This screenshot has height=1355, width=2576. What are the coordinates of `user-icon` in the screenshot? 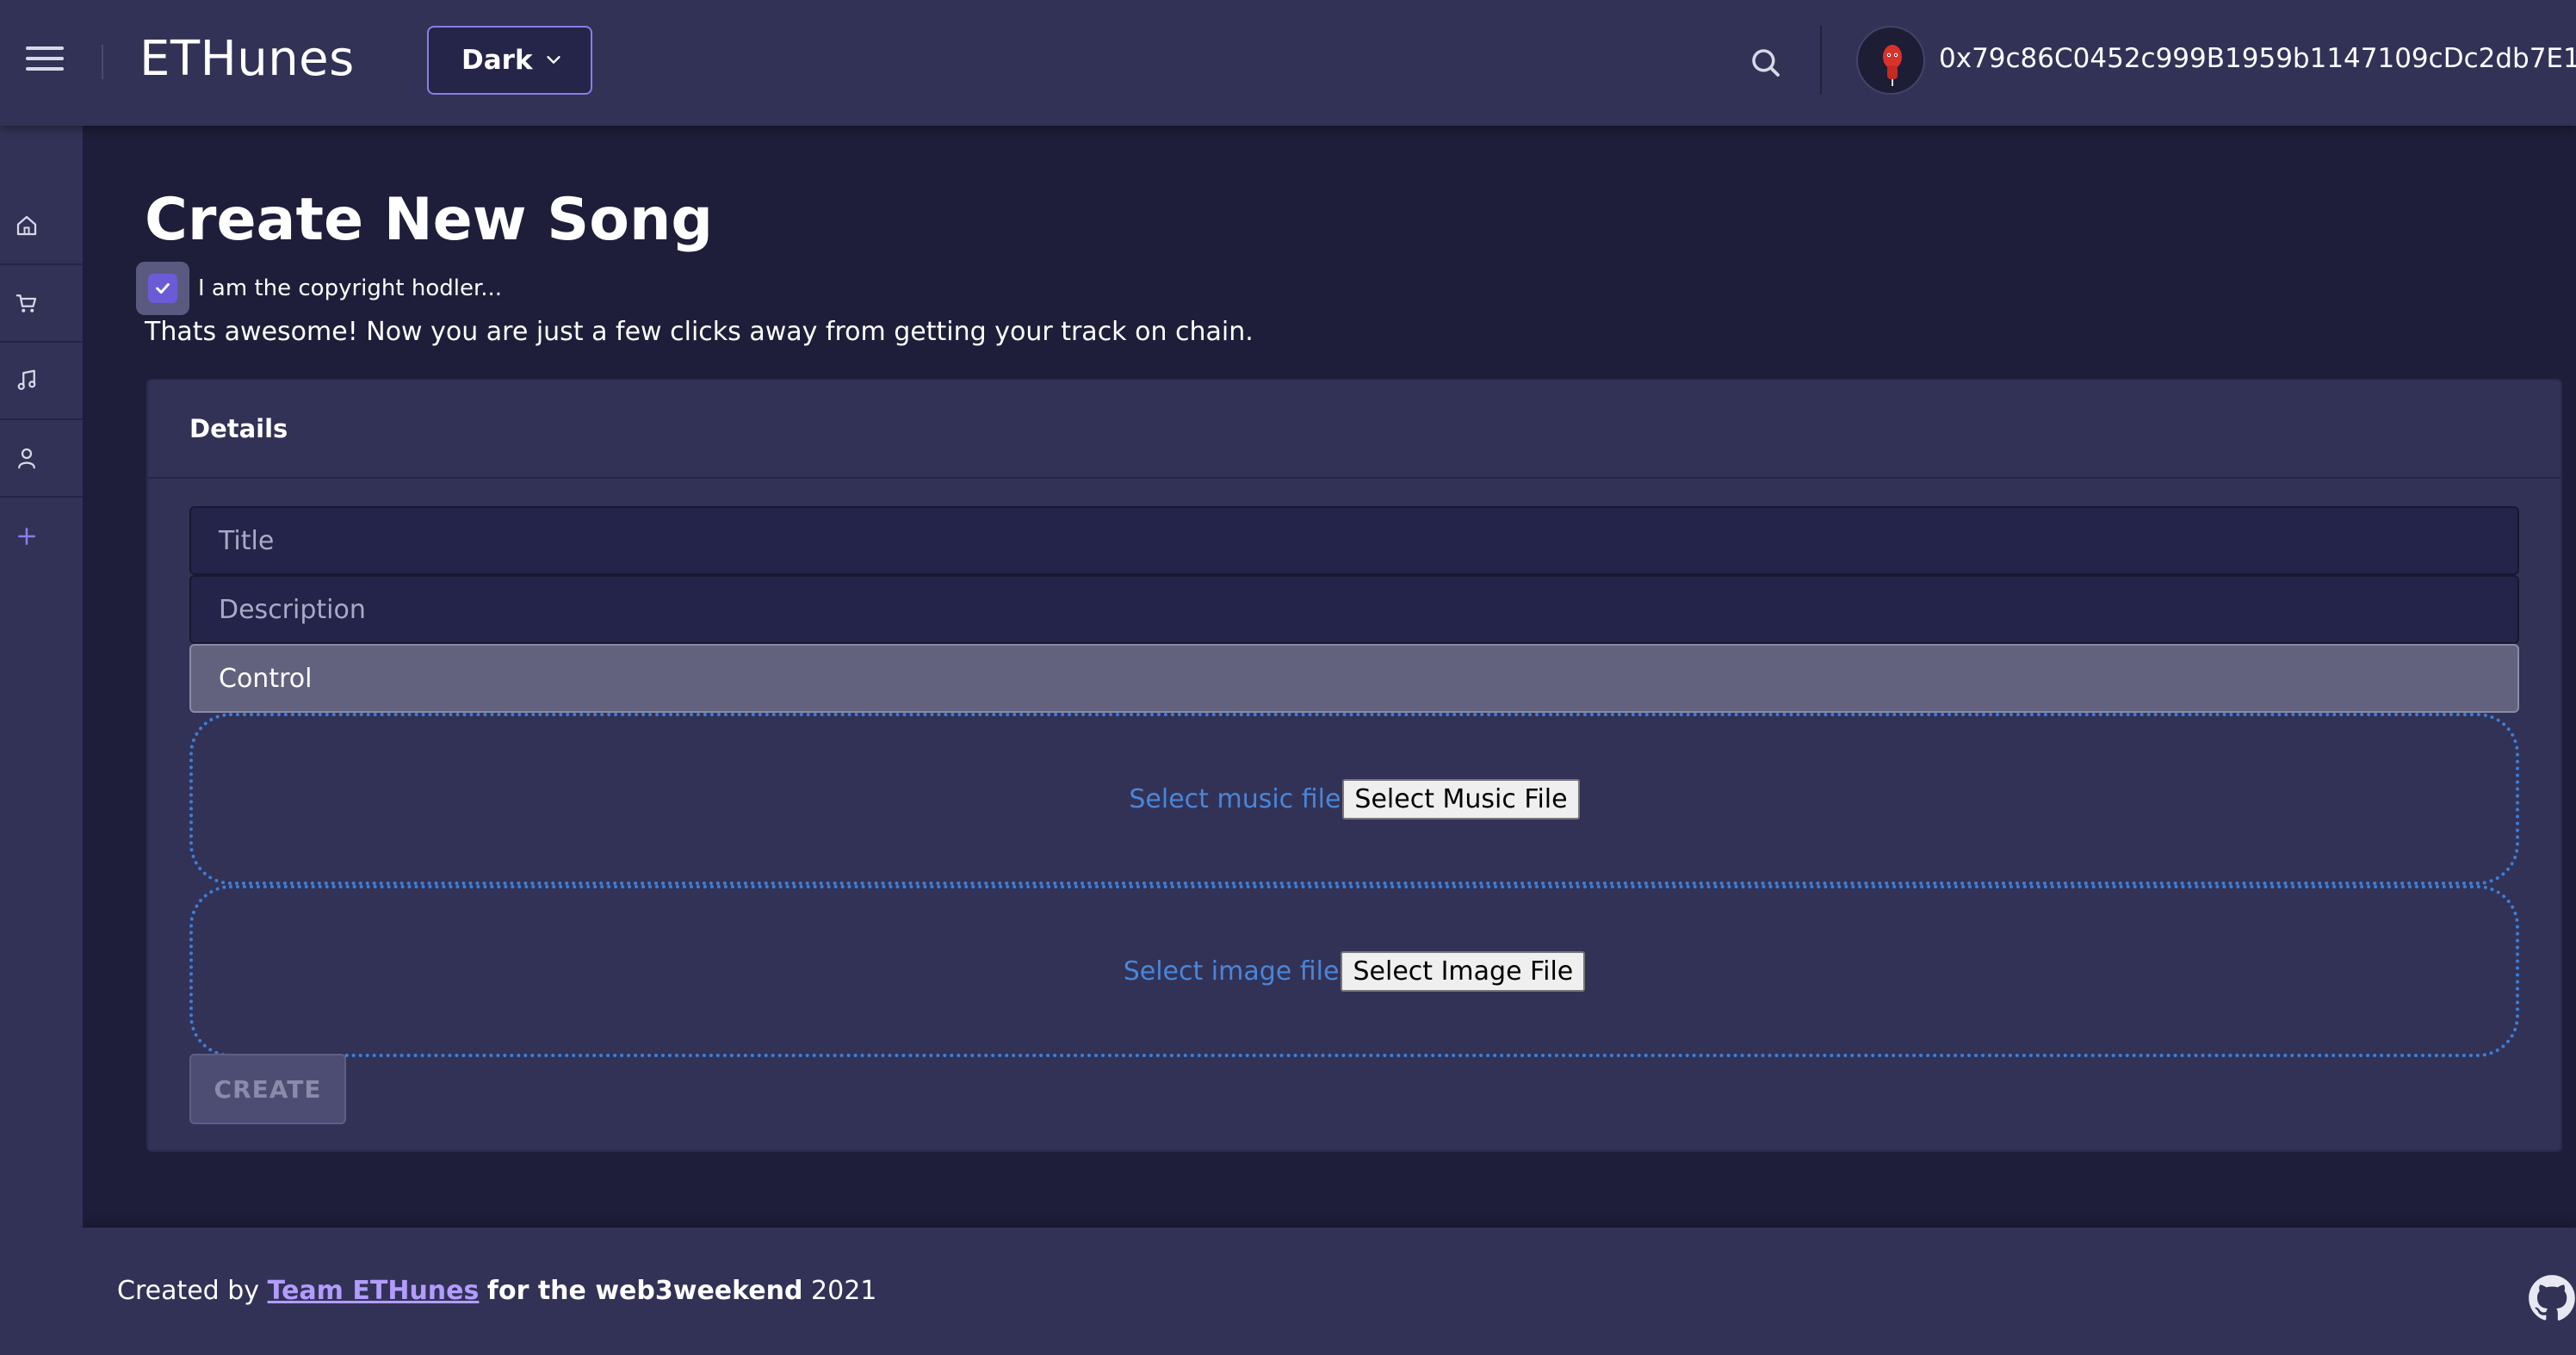 It's located at (26, 458).